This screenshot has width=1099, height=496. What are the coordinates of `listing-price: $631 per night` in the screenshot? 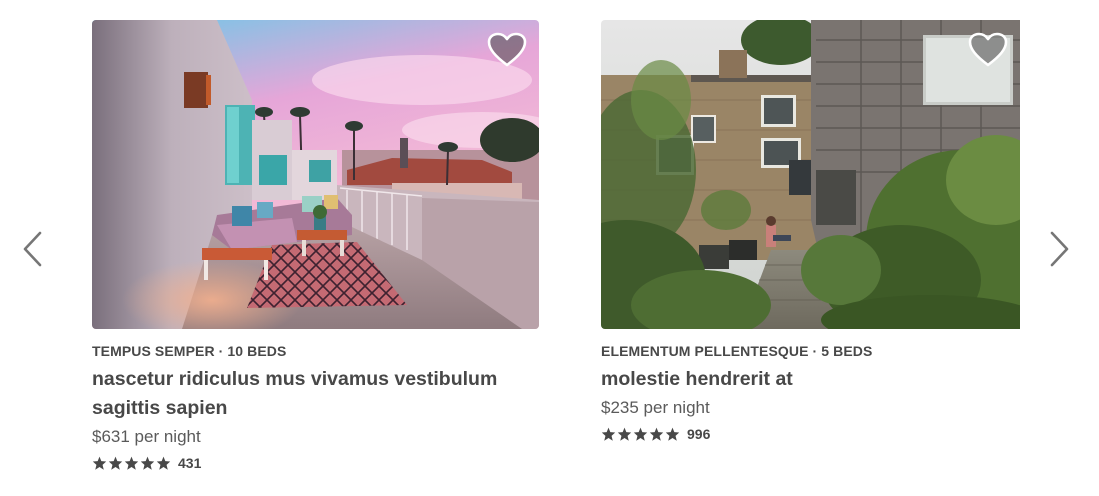 It's located at (146, 436).